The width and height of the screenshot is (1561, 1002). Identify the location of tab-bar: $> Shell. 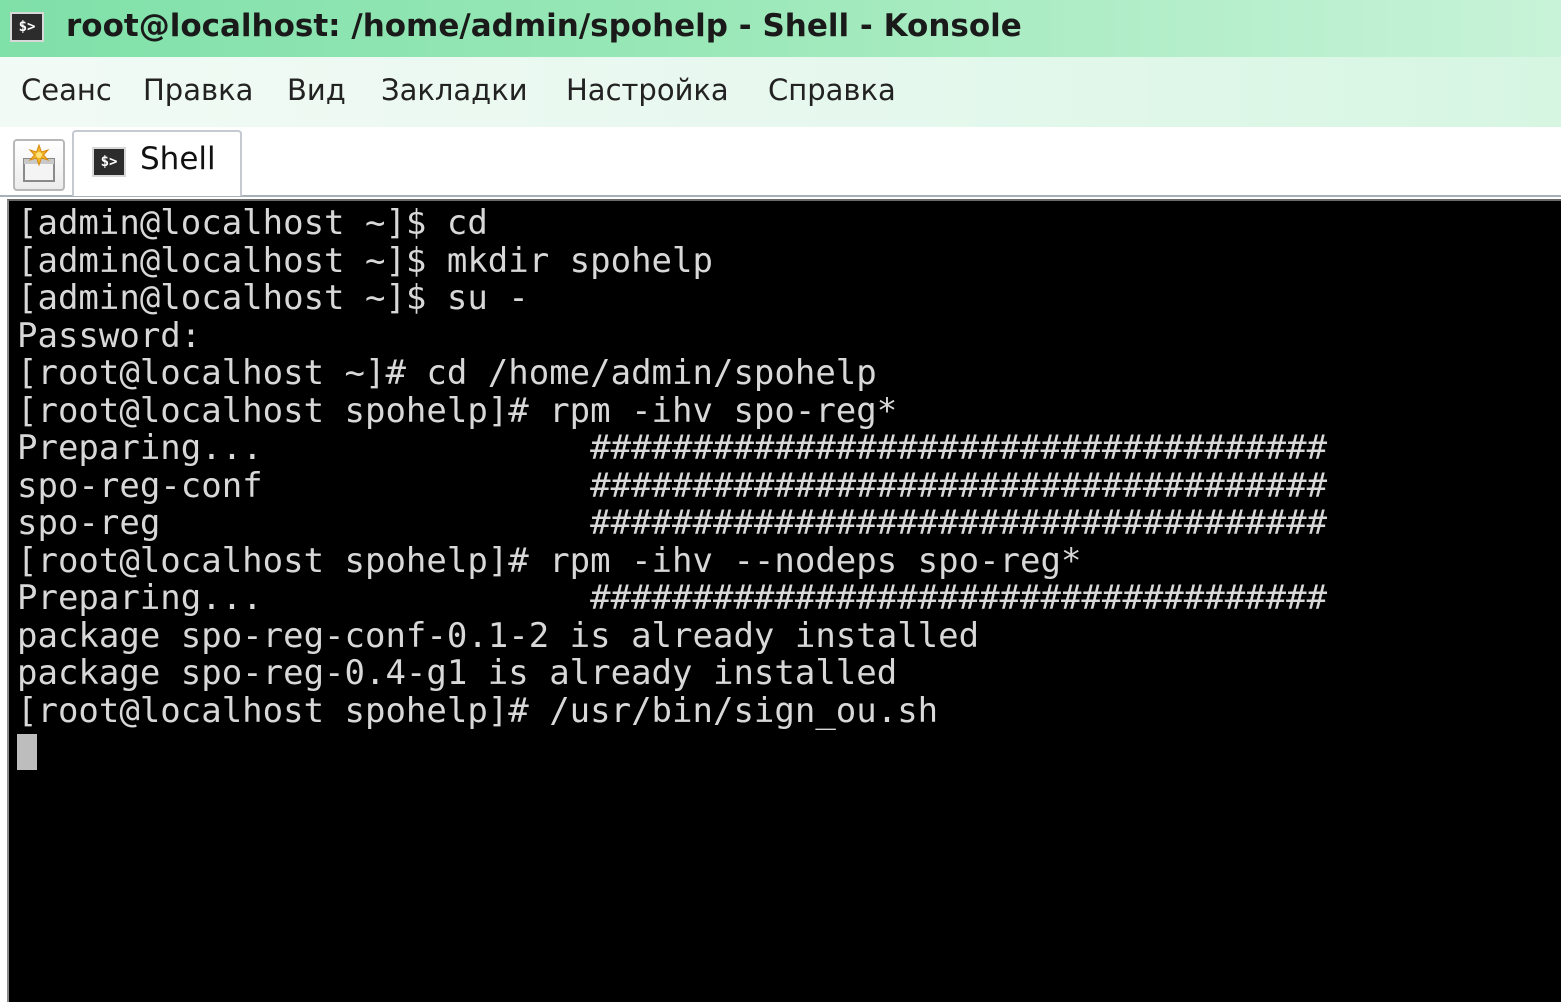
(780, 162).